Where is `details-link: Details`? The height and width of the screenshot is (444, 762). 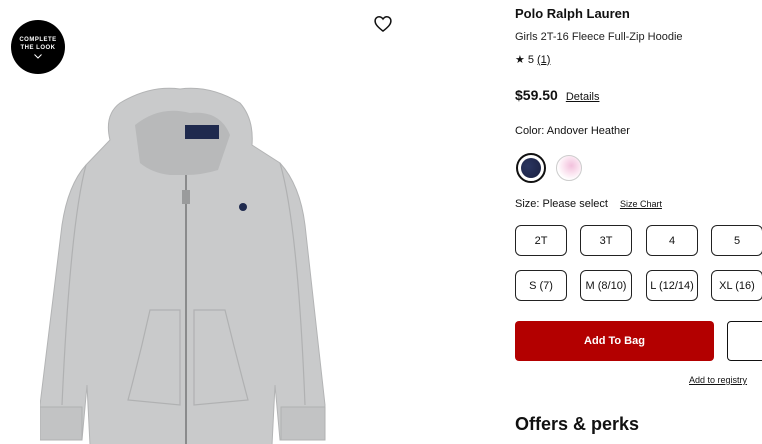
details-link: Details is located at coordinates (583, 97).